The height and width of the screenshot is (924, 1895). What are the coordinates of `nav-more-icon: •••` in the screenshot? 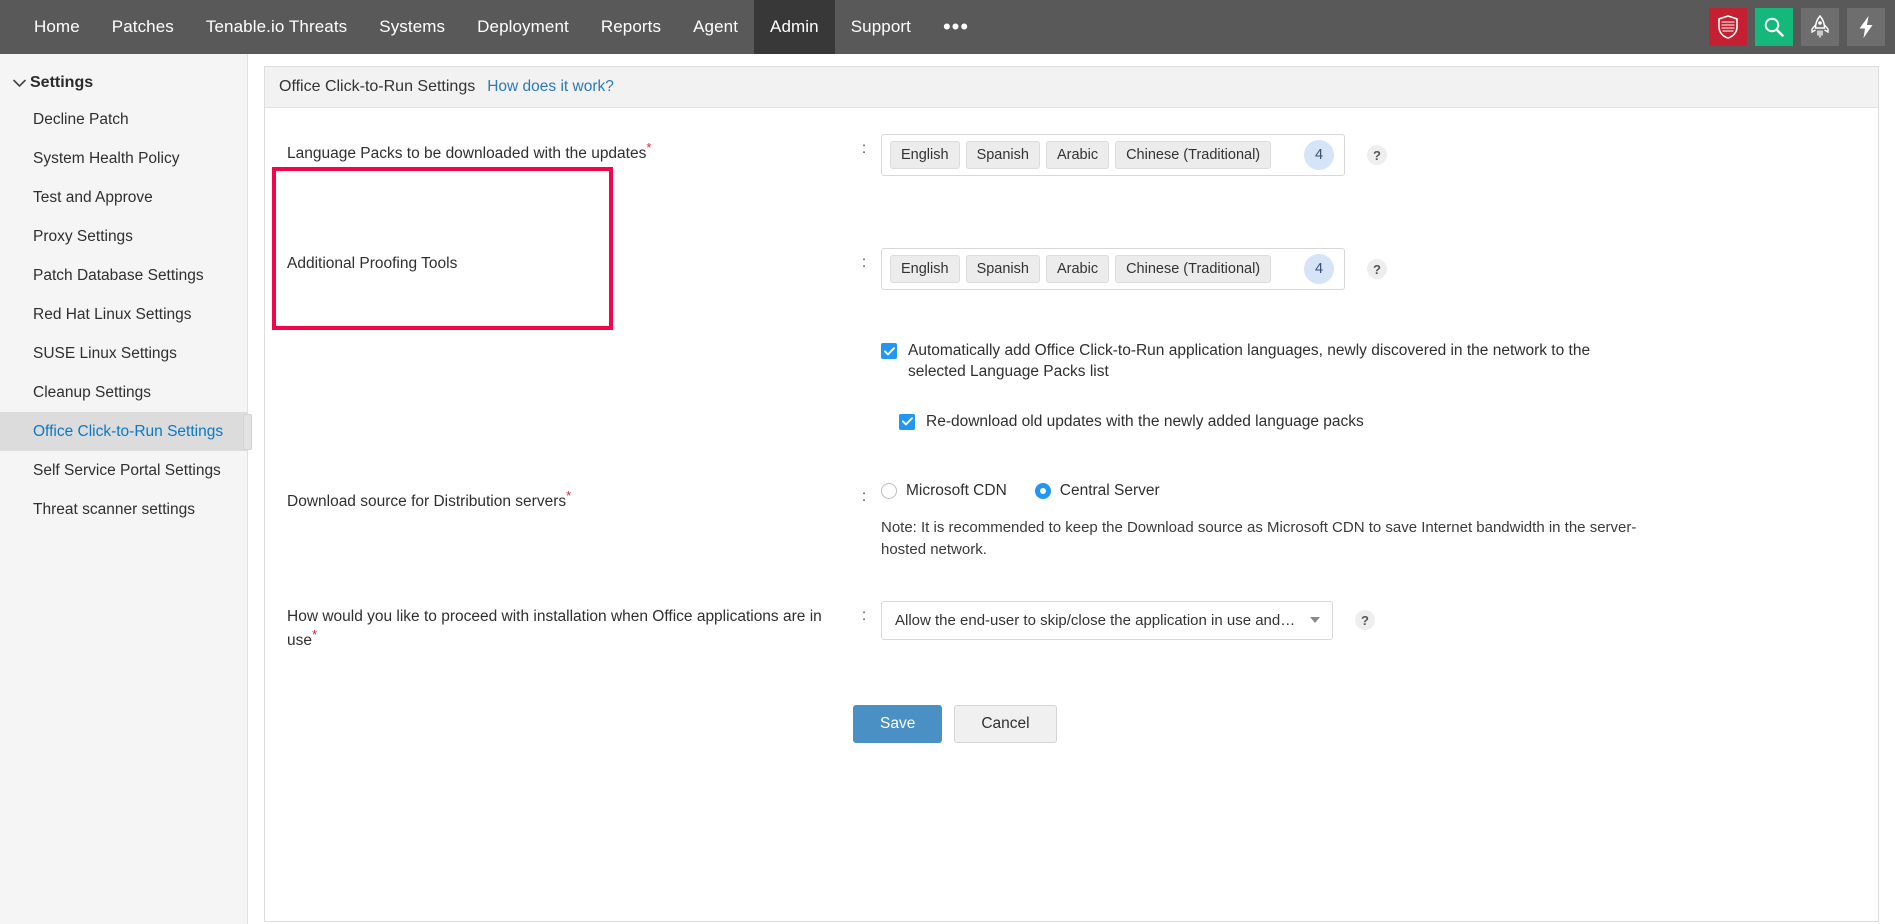 It's located at (956, 27).